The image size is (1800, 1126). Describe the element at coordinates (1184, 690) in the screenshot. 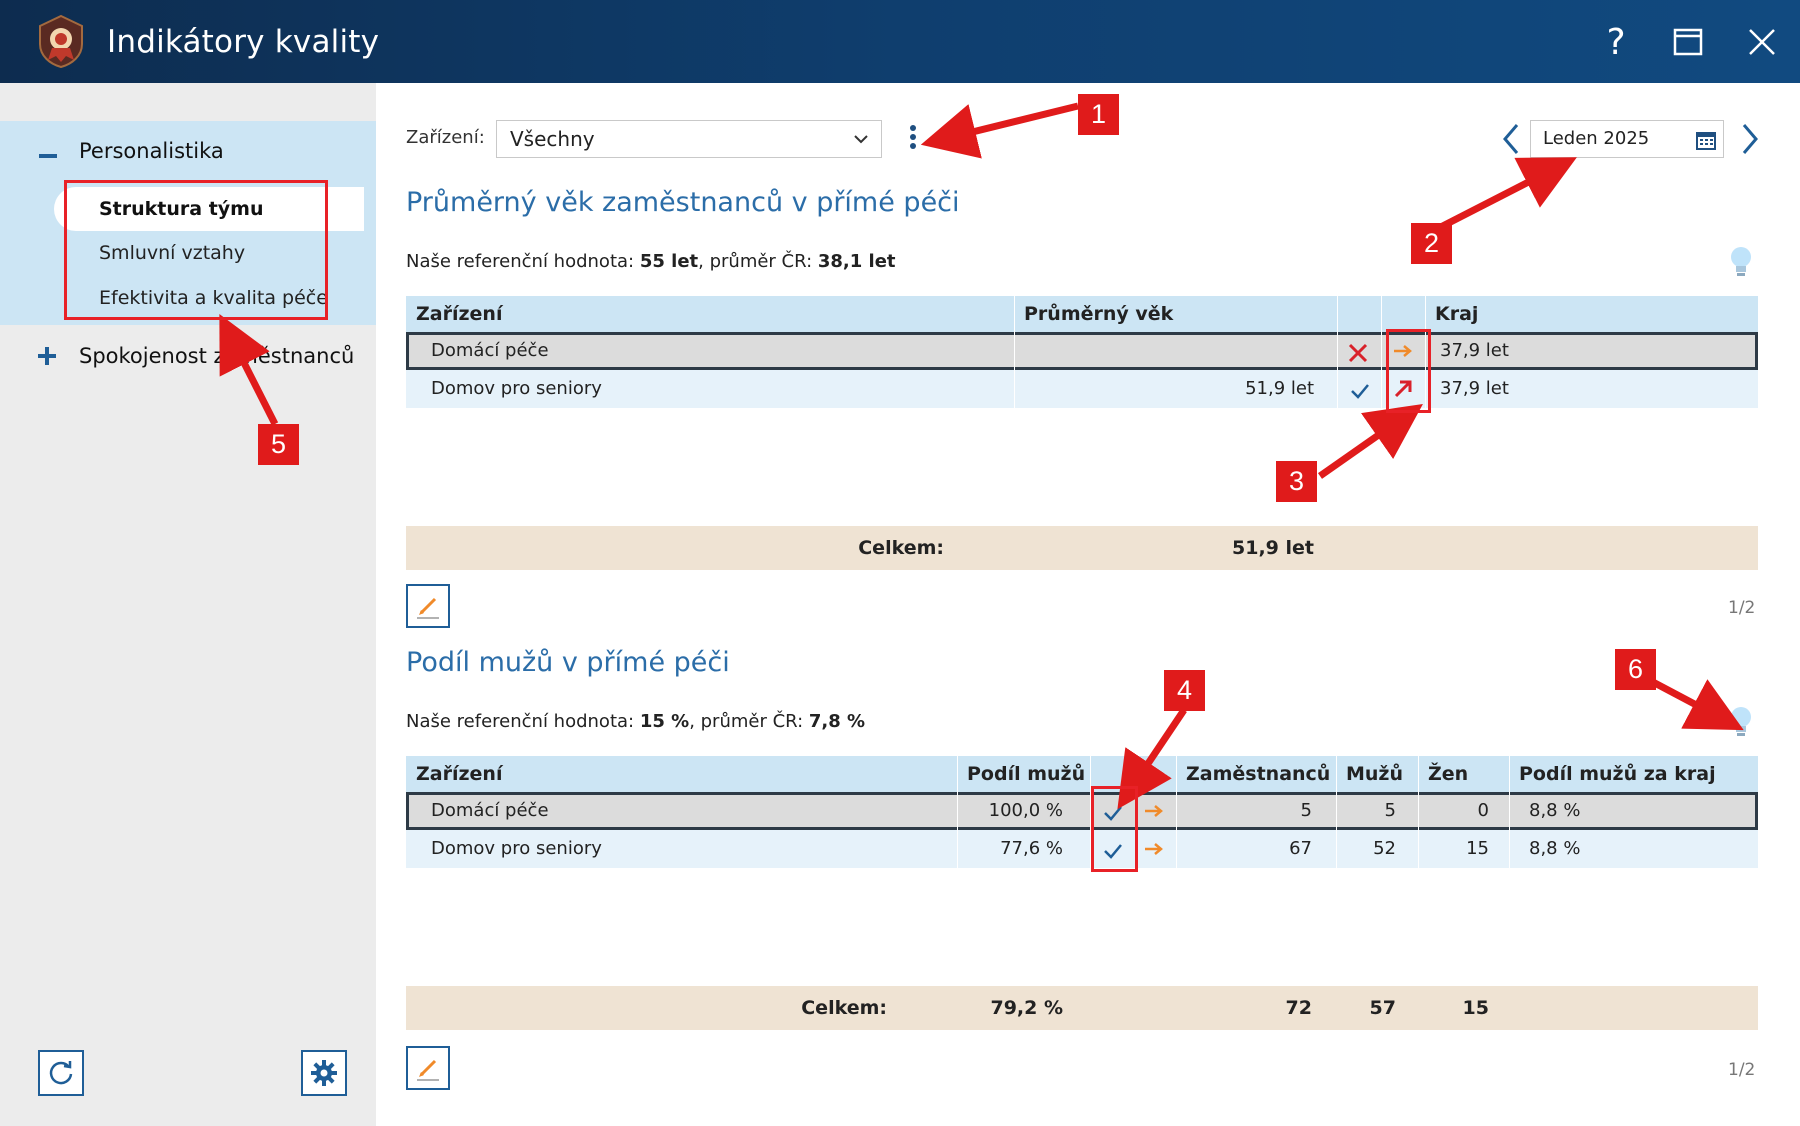

I see `annotation-number: 4` at that location.